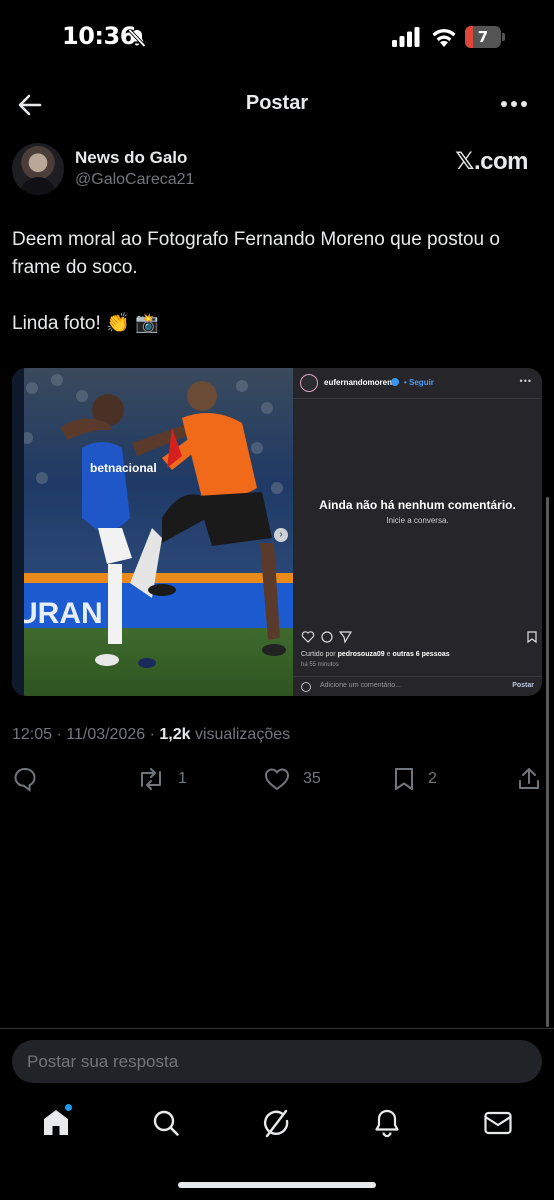 The width and height of the screenshot is (554, 1200). Describe the element at coordinates (417, 520) in the screenshot. I see `ig-empty-subtitle: Inicie a conversa.` at that location.